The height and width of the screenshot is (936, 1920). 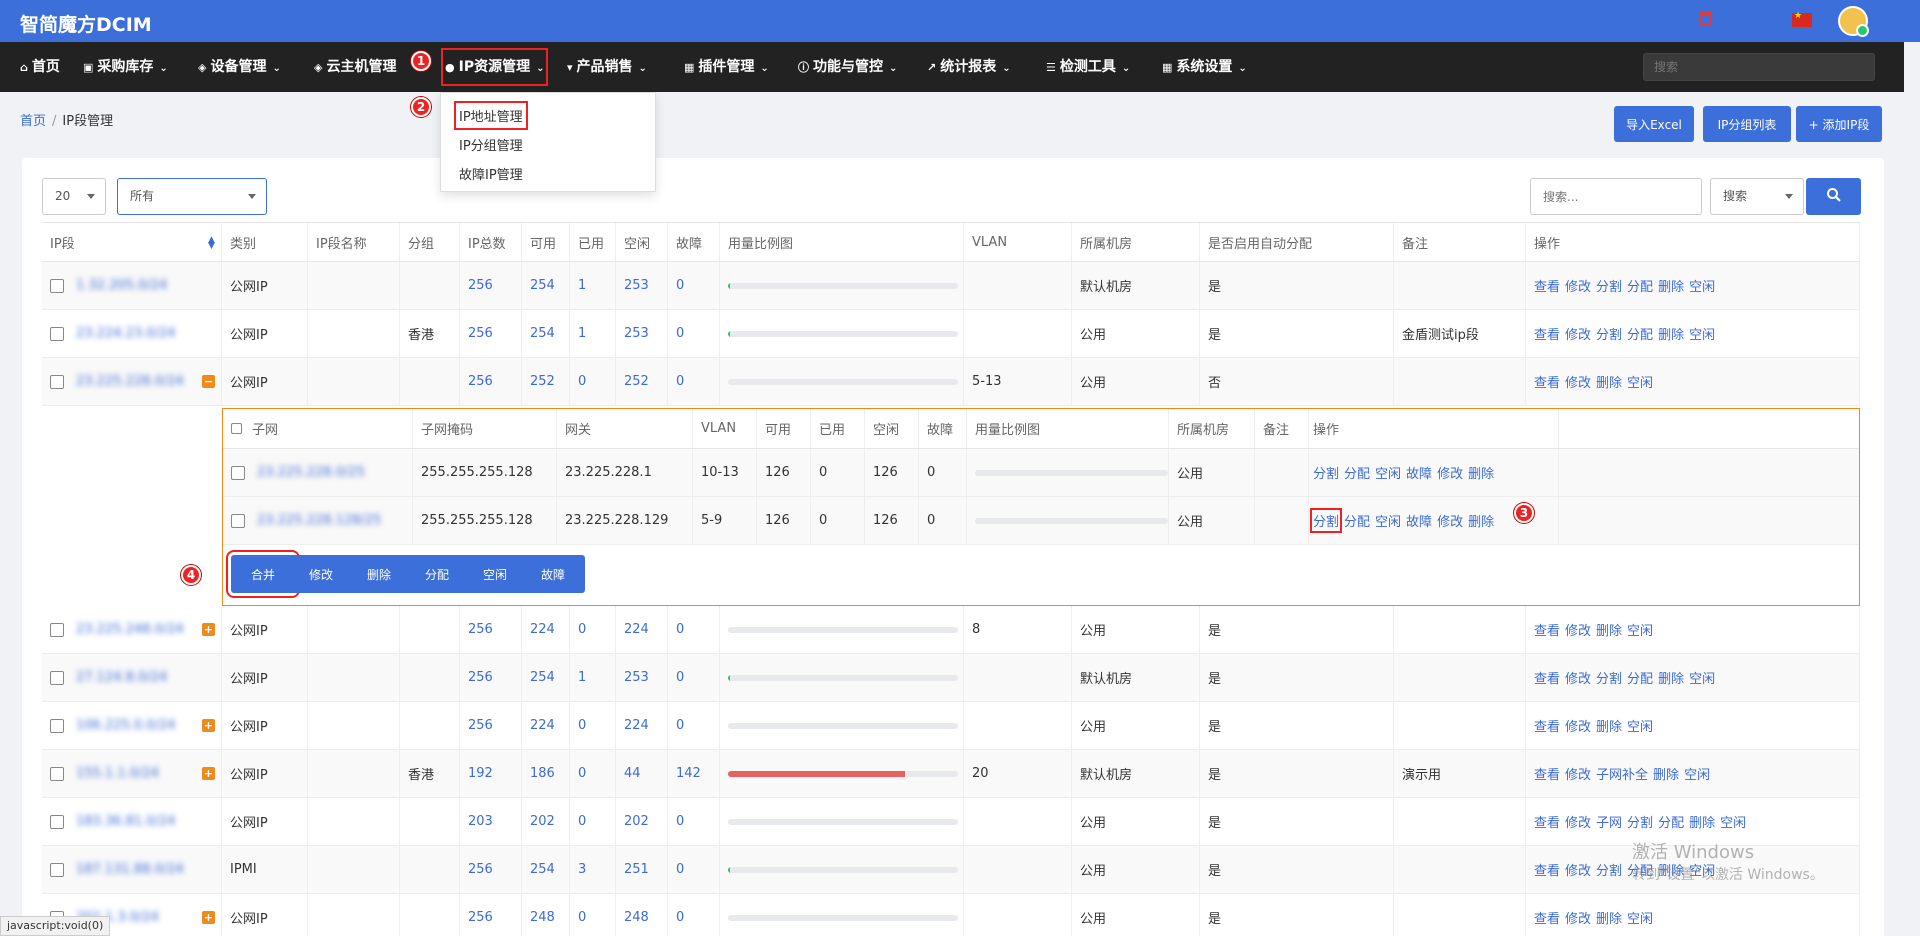 I want to click on subnet-link: 23.225.228.0/25, so click(x=311, y=472).